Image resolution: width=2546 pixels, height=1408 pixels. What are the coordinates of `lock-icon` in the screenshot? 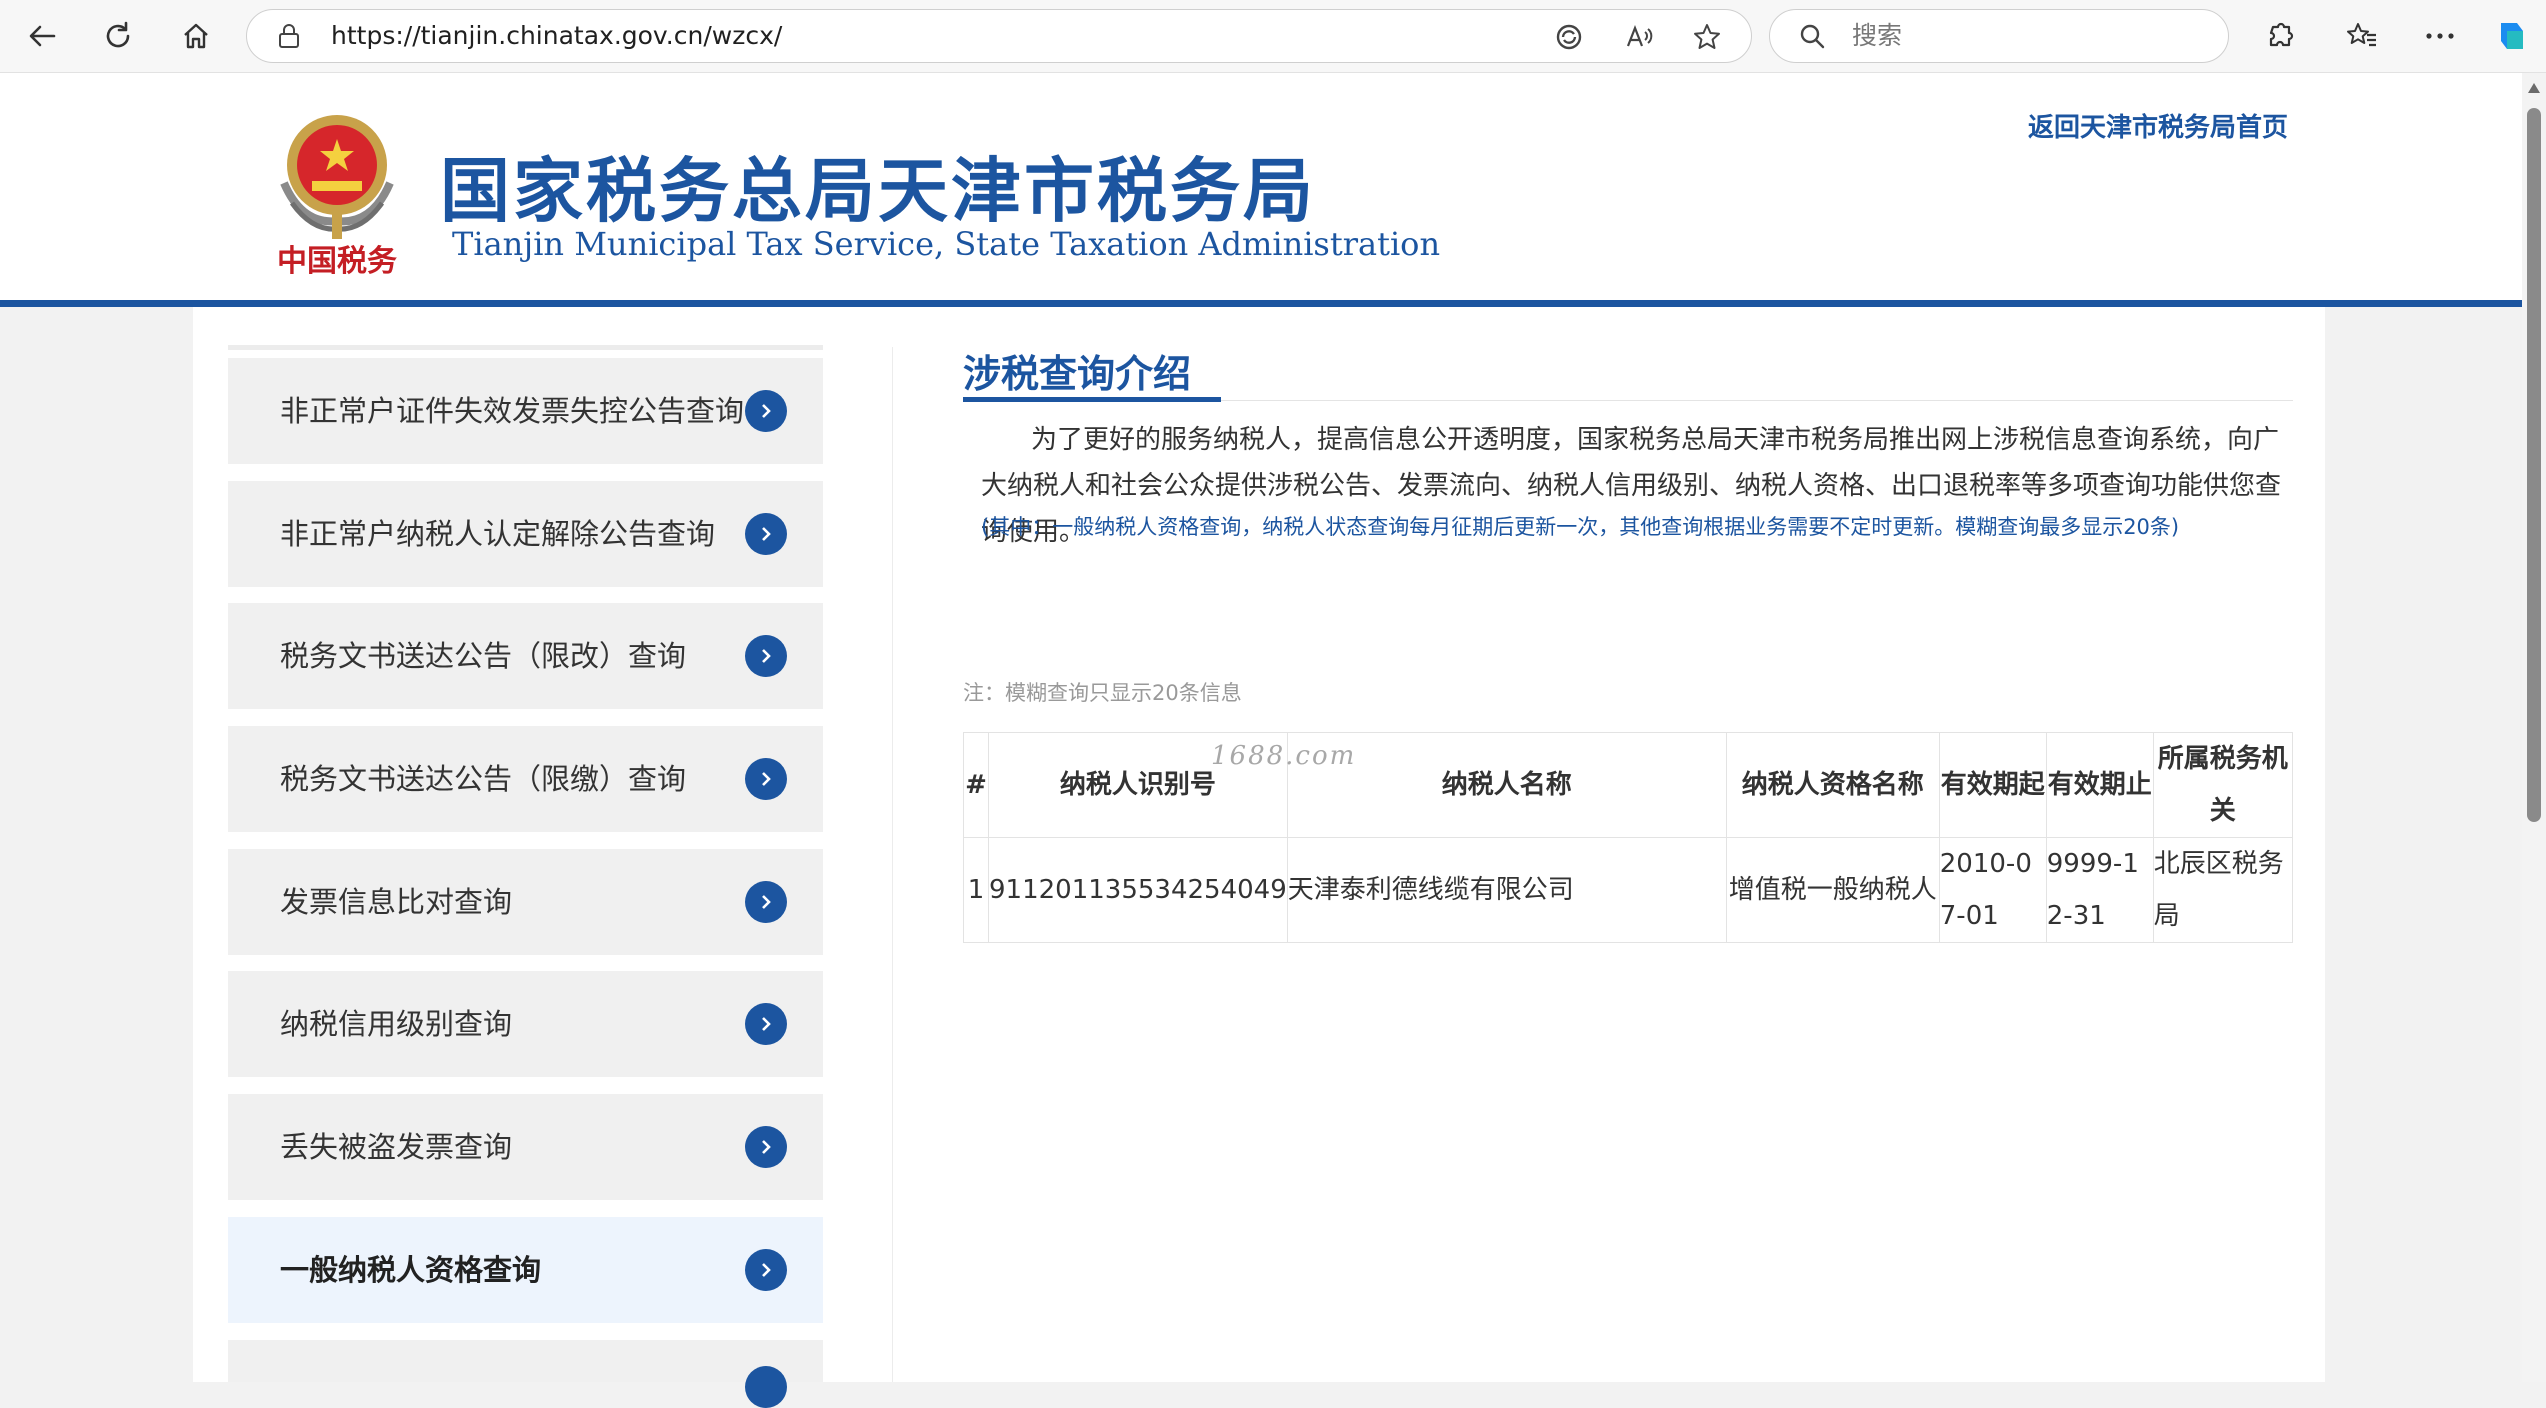 It's located at (289, 36).